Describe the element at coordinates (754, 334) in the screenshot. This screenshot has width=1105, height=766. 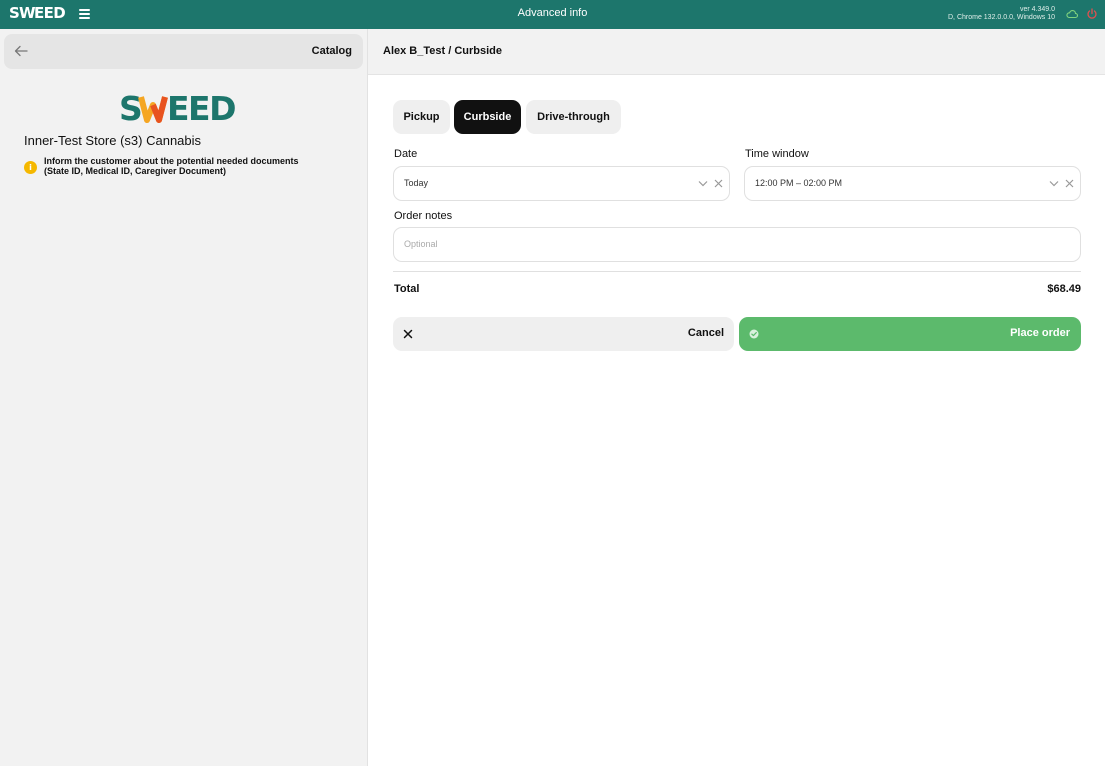
I see `check-circle-icon` at that location.